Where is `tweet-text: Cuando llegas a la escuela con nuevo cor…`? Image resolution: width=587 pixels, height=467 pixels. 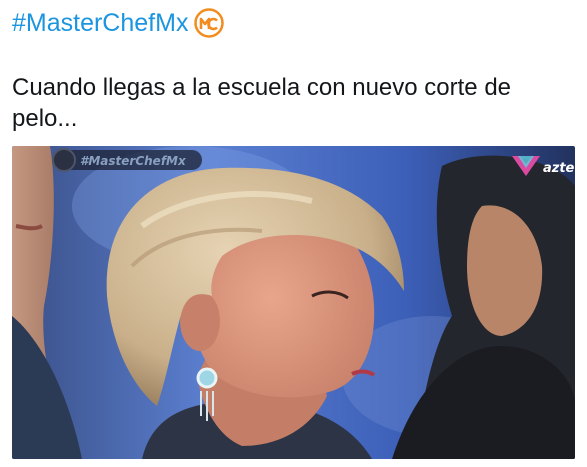 tweet-text: Cuando llegas a la escuela con nuevo cor… is located at coordinates (262, 103).